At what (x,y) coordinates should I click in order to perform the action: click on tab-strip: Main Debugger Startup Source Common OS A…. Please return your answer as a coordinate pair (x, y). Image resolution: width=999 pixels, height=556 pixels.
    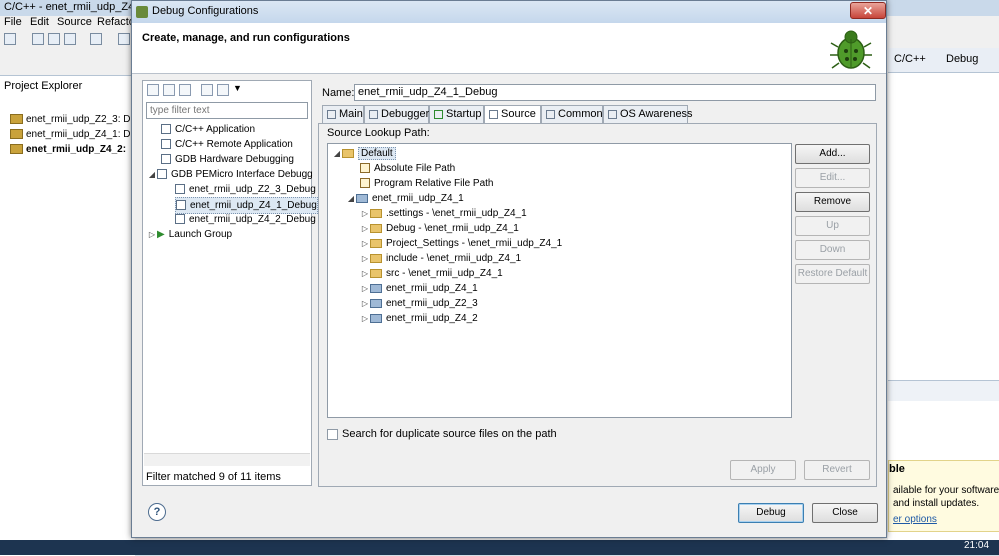
    Looking at the image, I should click on (599, 114).